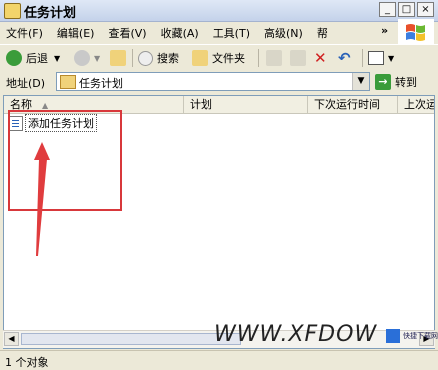 The width and height of the screenshot is (438, 370). What do you see at coordinates (393, 336) in the screenshot?
I see `watermark-logo-icon` at bounding box center [393, 336].